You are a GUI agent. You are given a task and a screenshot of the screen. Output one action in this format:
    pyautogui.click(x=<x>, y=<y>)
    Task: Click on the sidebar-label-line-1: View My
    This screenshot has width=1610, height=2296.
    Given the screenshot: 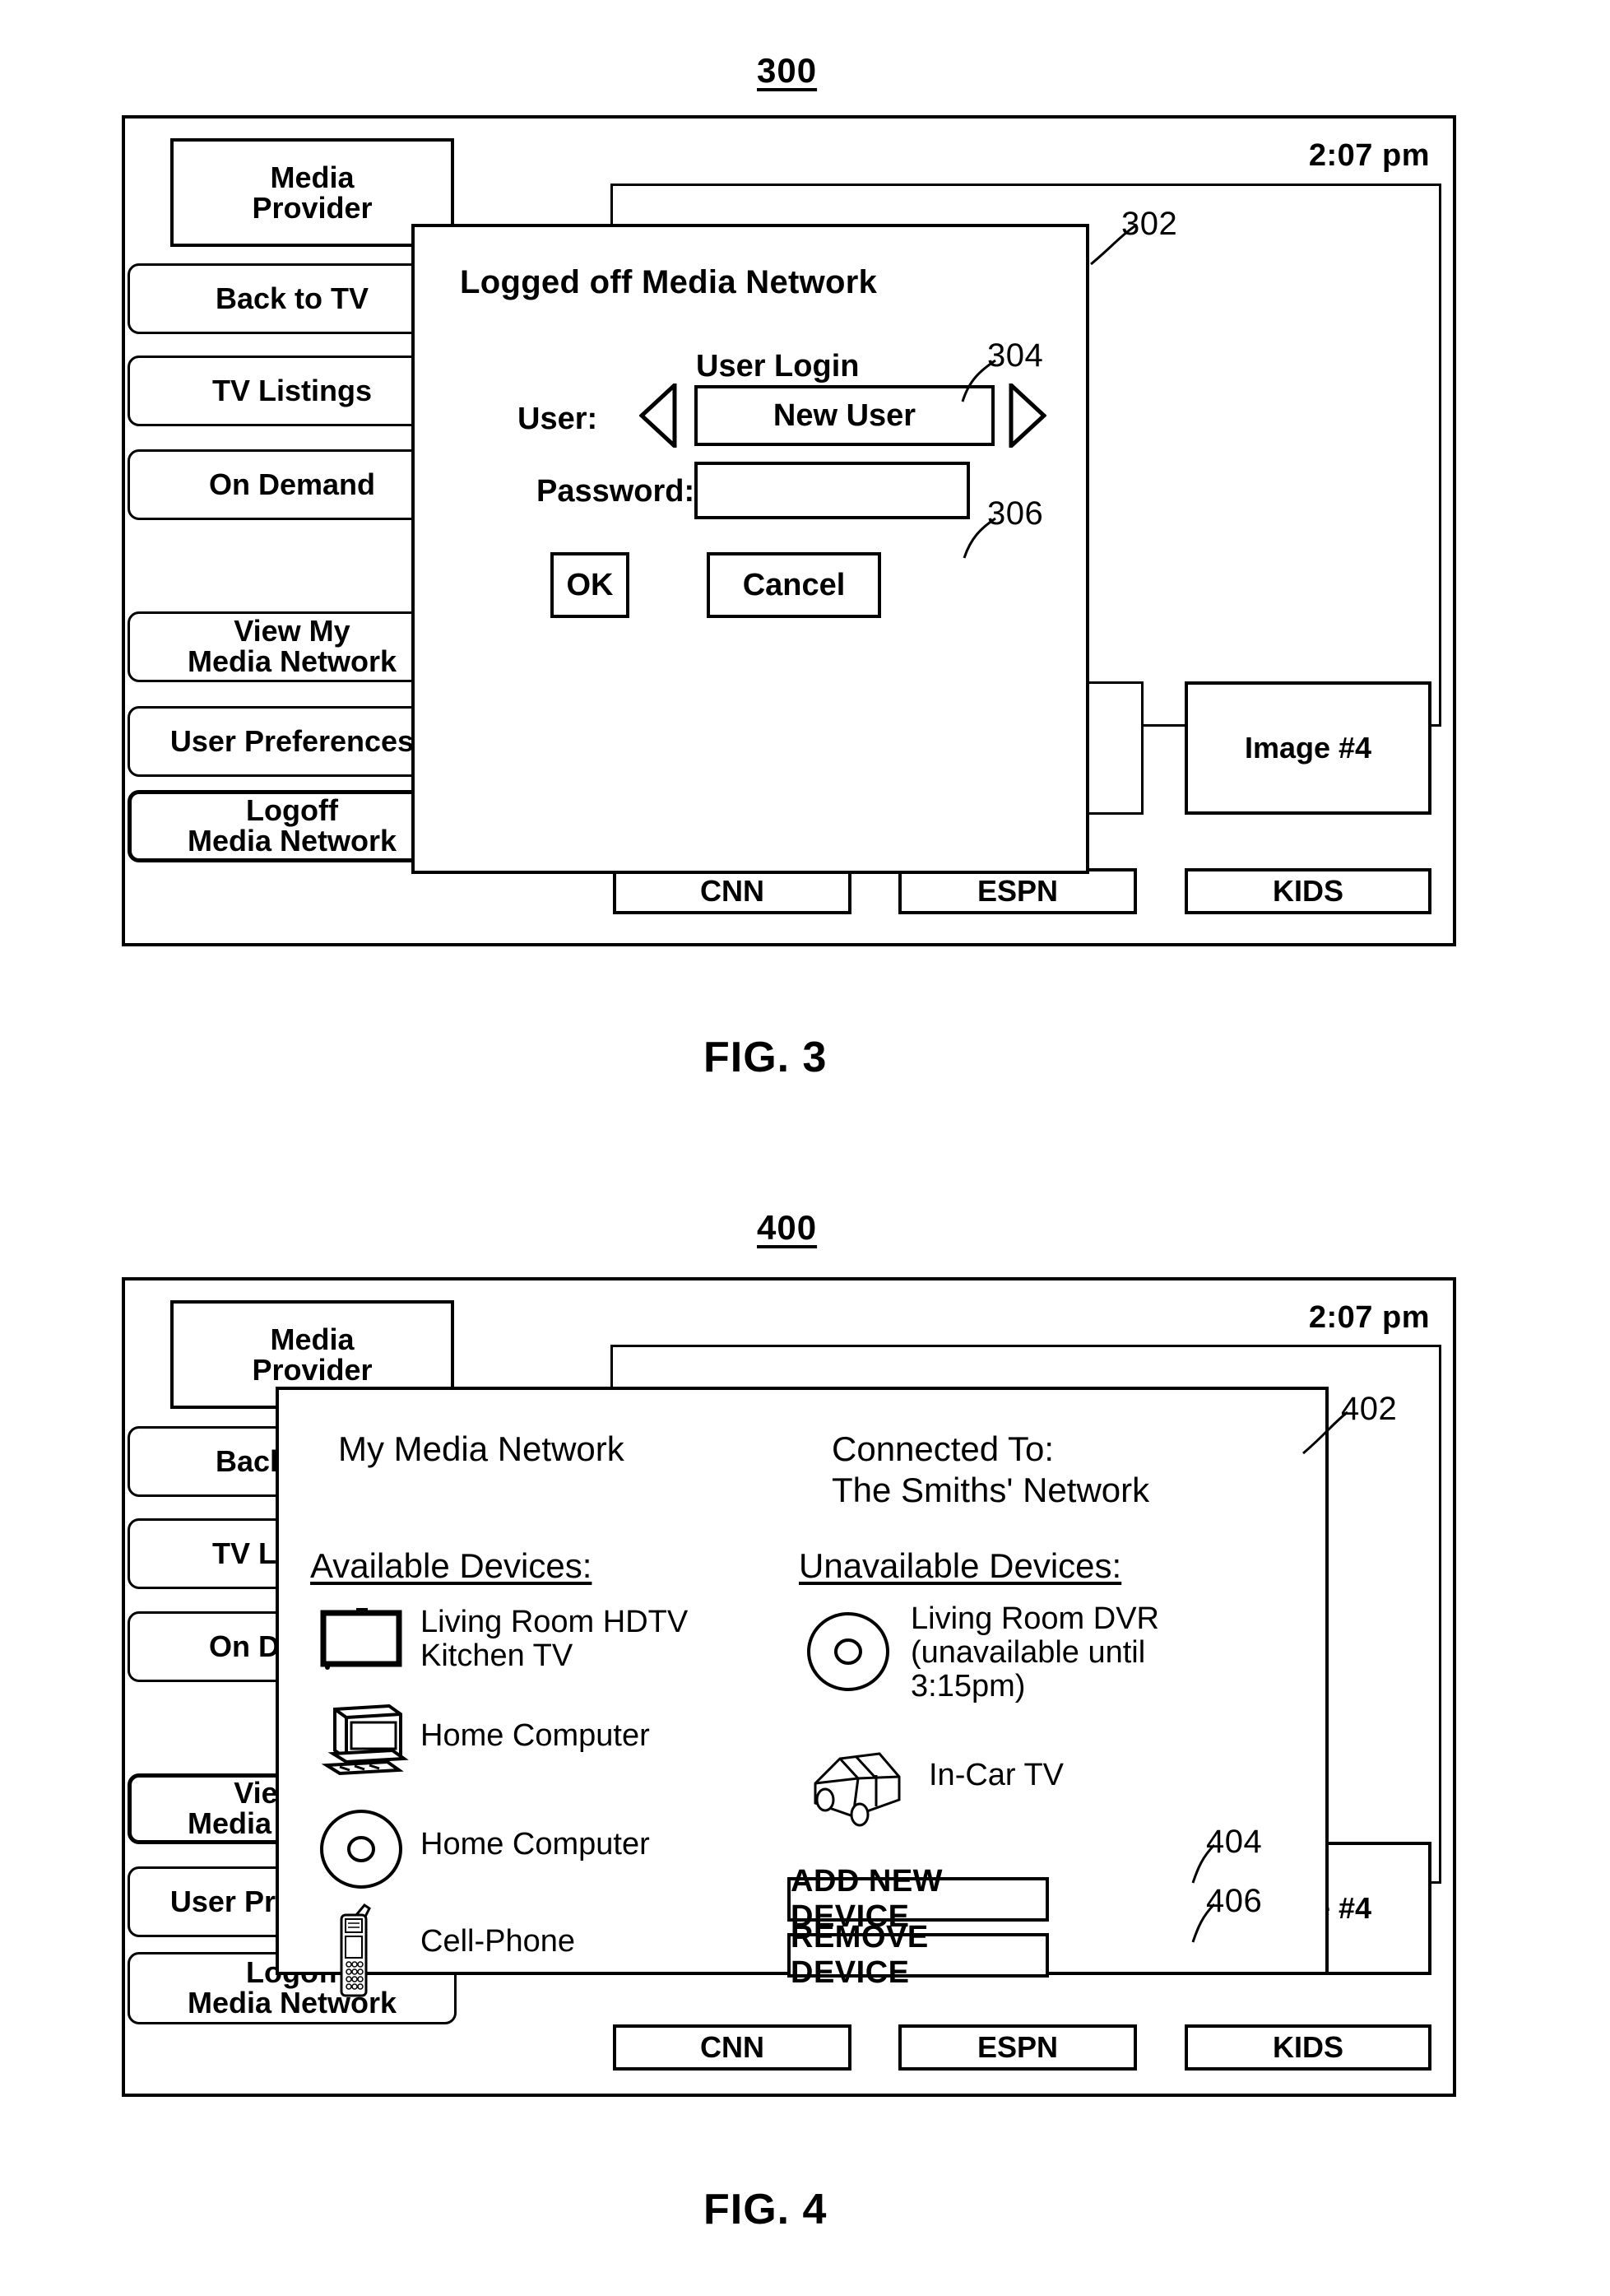 What is the action you would take?
    pyautogui.click(x=292, y=631)
    